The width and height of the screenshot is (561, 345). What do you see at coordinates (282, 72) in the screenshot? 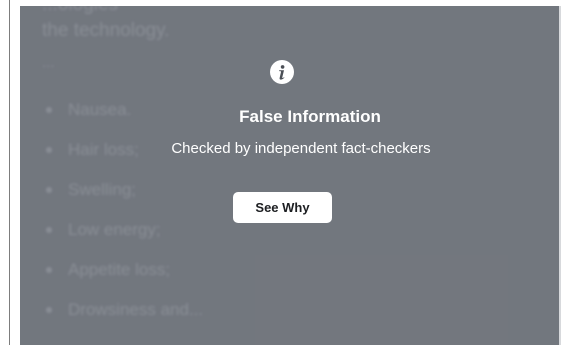
I see `info-icon` at bounding box center [282, 72].